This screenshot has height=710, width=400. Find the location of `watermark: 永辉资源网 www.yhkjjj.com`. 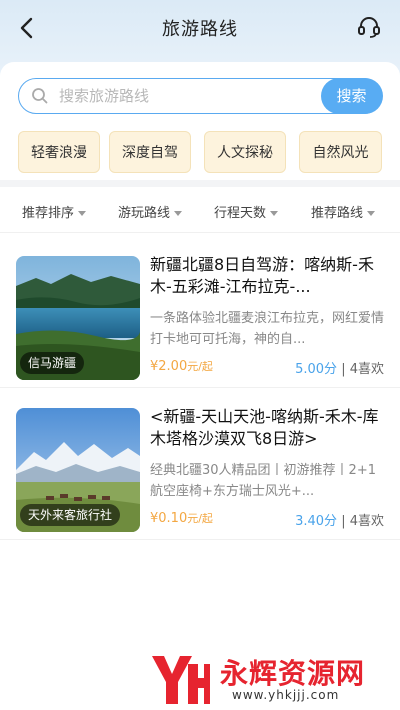

watermark: 永辉资源网 www.yhkjjj.com is located at coordinates (200, 670).